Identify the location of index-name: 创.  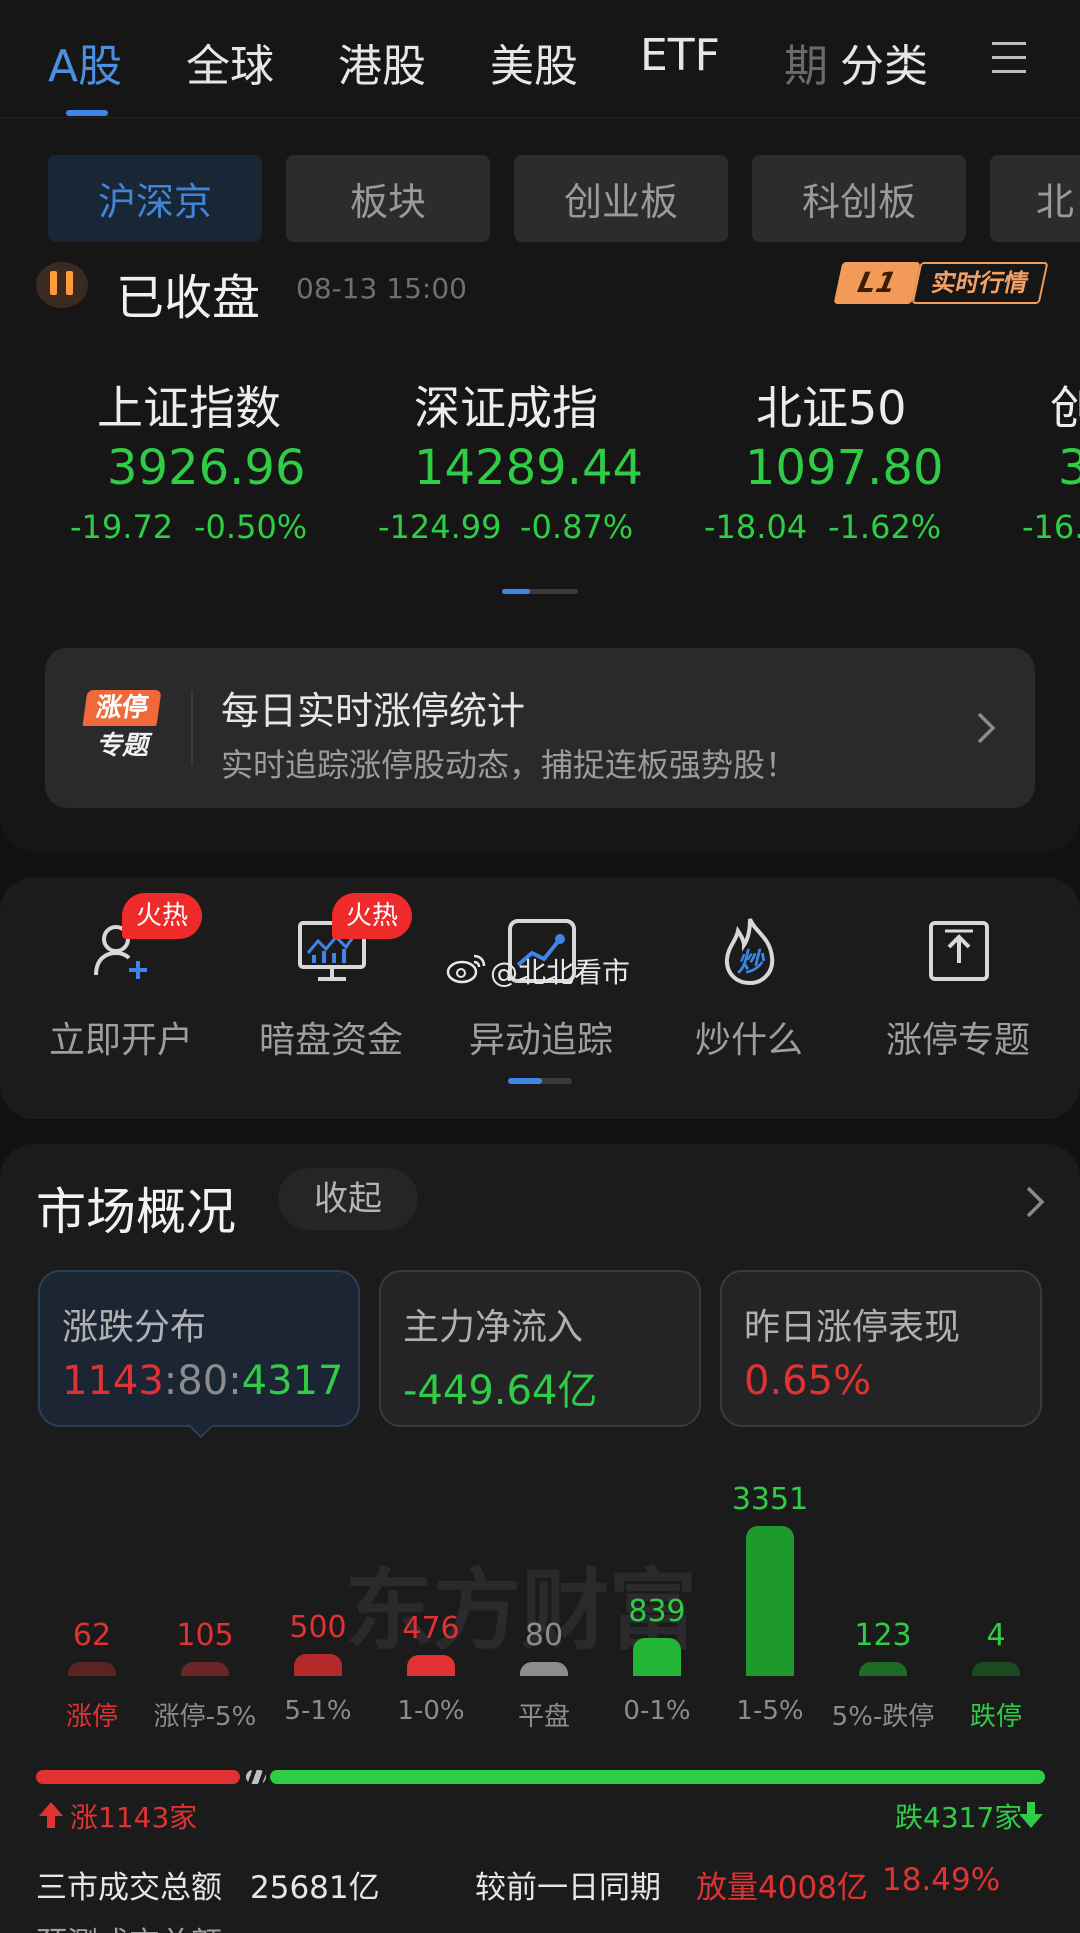
(1065, 408).